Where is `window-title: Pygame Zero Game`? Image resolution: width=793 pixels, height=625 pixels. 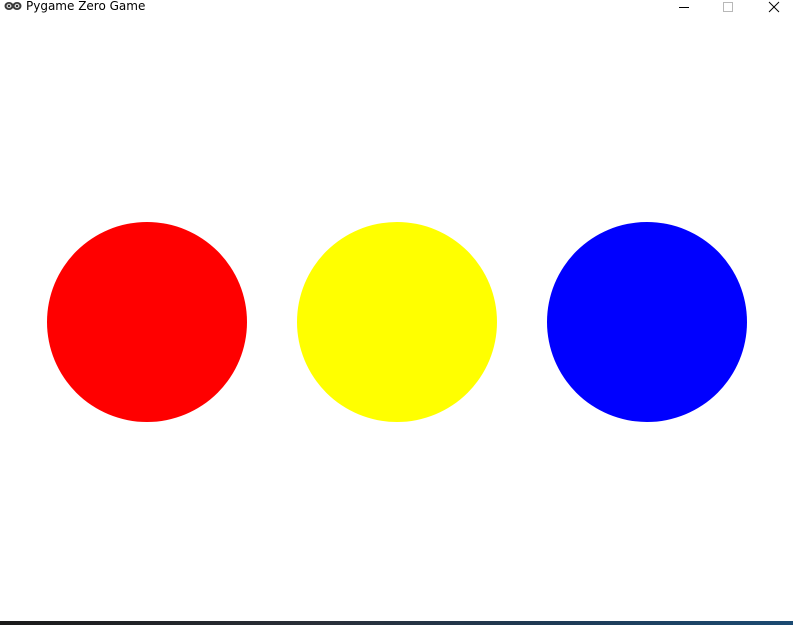
window-title: Pygame Zero Game is located at coordinates (86, 6).